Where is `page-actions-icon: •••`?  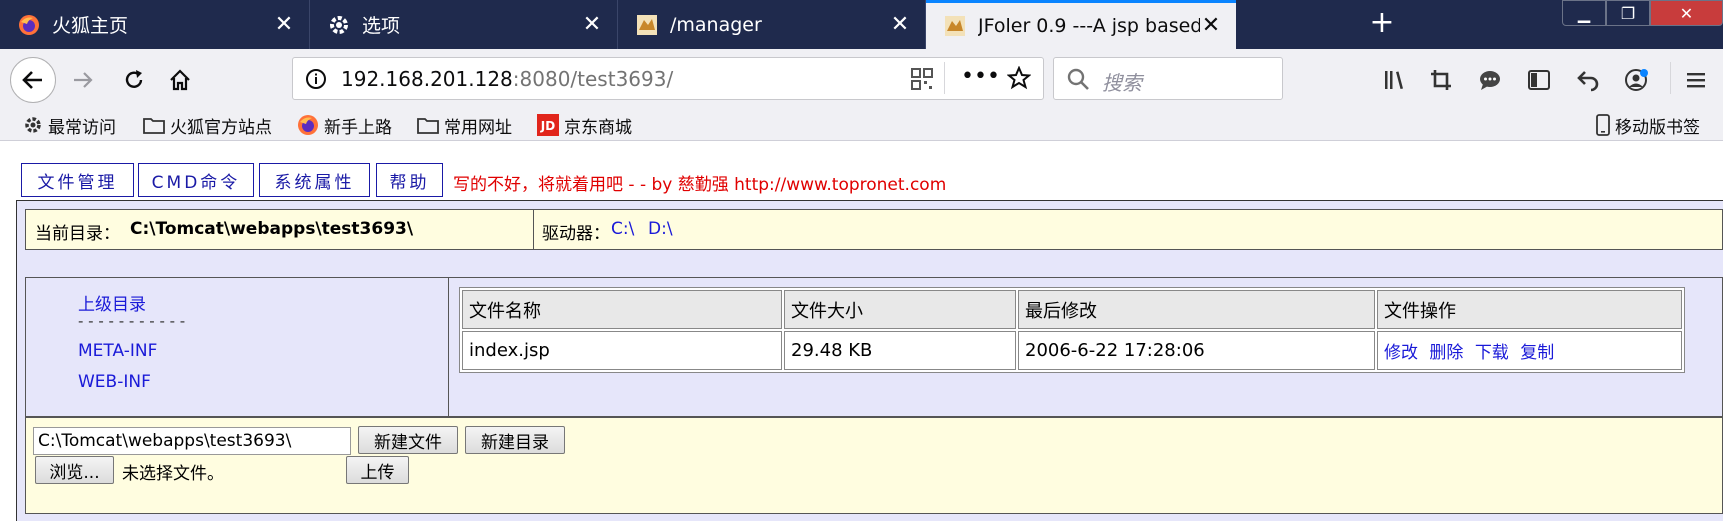 page-actions-icon: ••• is located at coordinates (980, 76).